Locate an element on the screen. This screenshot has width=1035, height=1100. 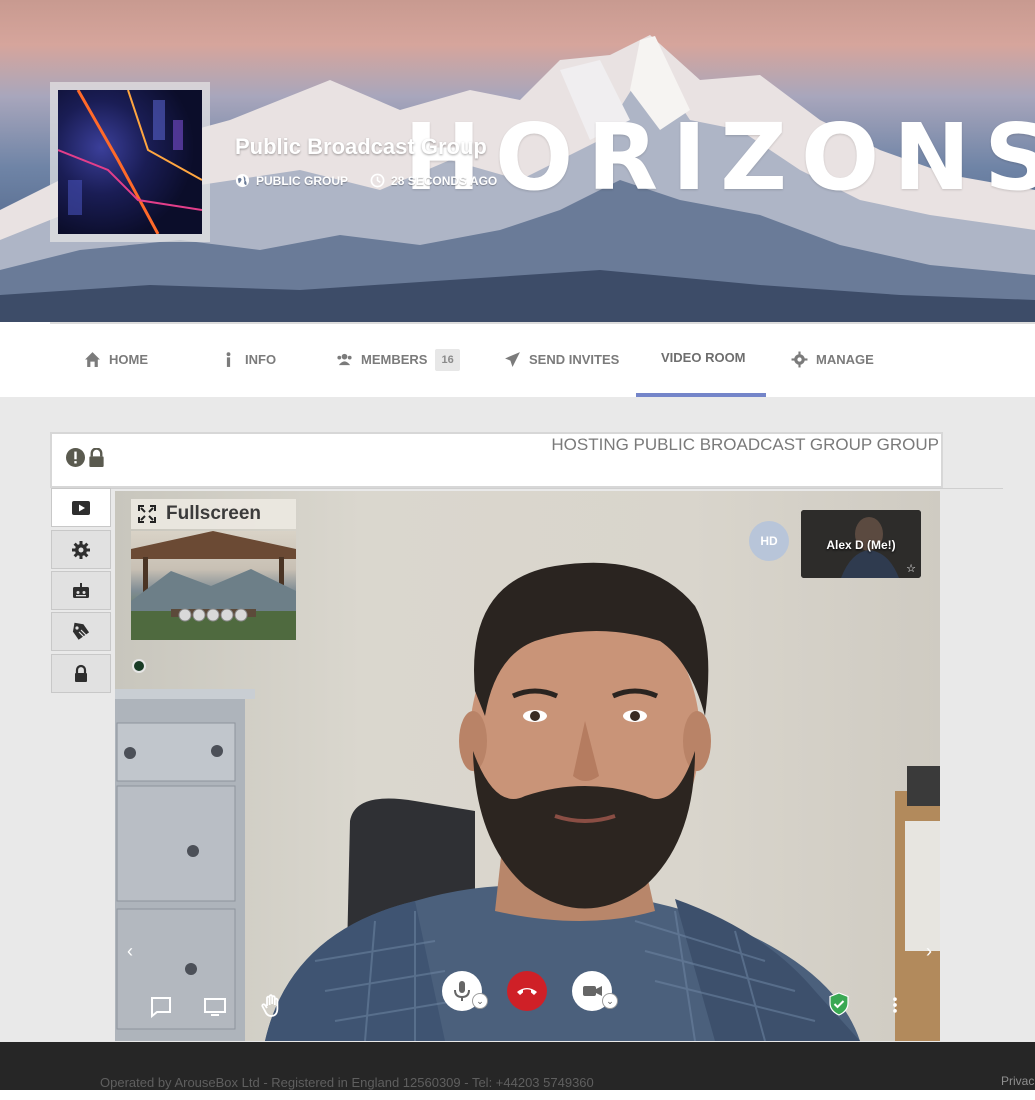
alert-icon is located at coordinates (75, 457).